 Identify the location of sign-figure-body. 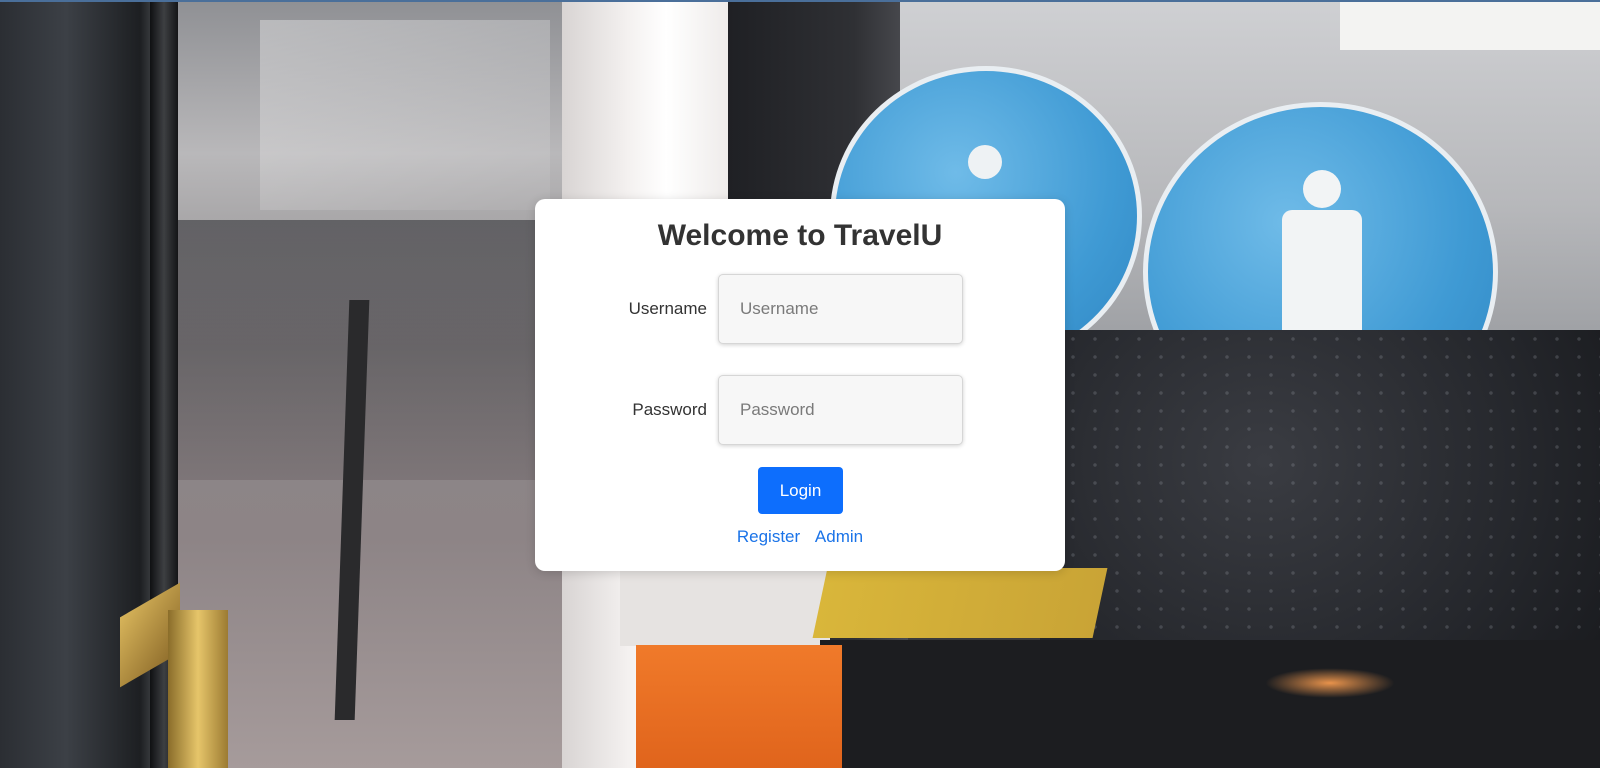
(1322, 275).